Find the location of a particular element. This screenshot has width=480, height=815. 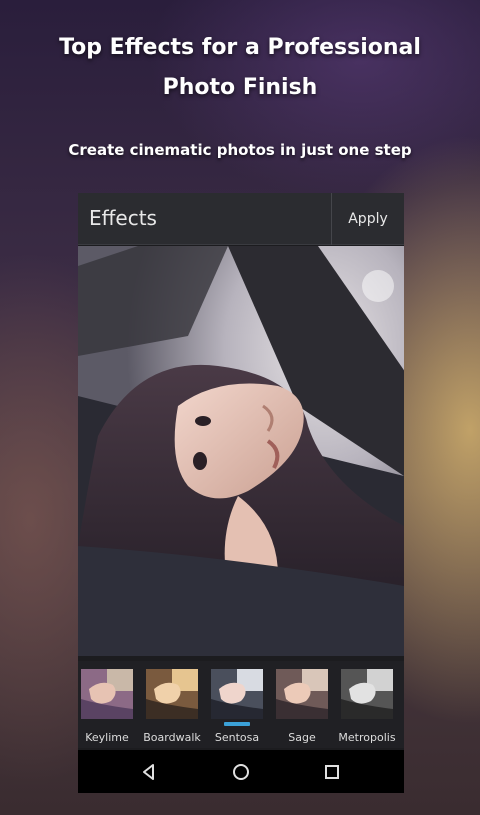

effect-thumb-metropolis: Metropolis is located at coordinates (367, 706).